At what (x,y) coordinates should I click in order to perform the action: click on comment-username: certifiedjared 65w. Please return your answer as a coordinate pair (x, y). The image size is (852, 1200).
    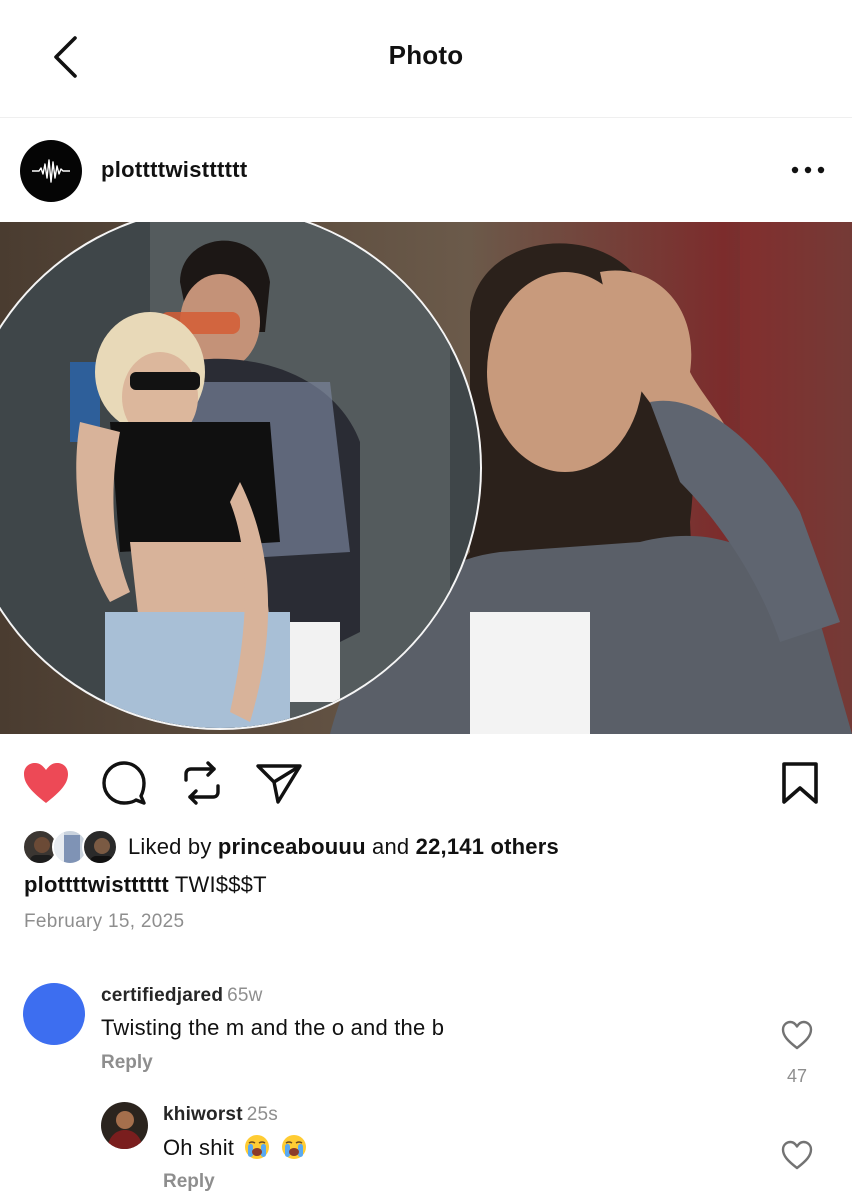
    Looking at the image, I should click on (182, 996).